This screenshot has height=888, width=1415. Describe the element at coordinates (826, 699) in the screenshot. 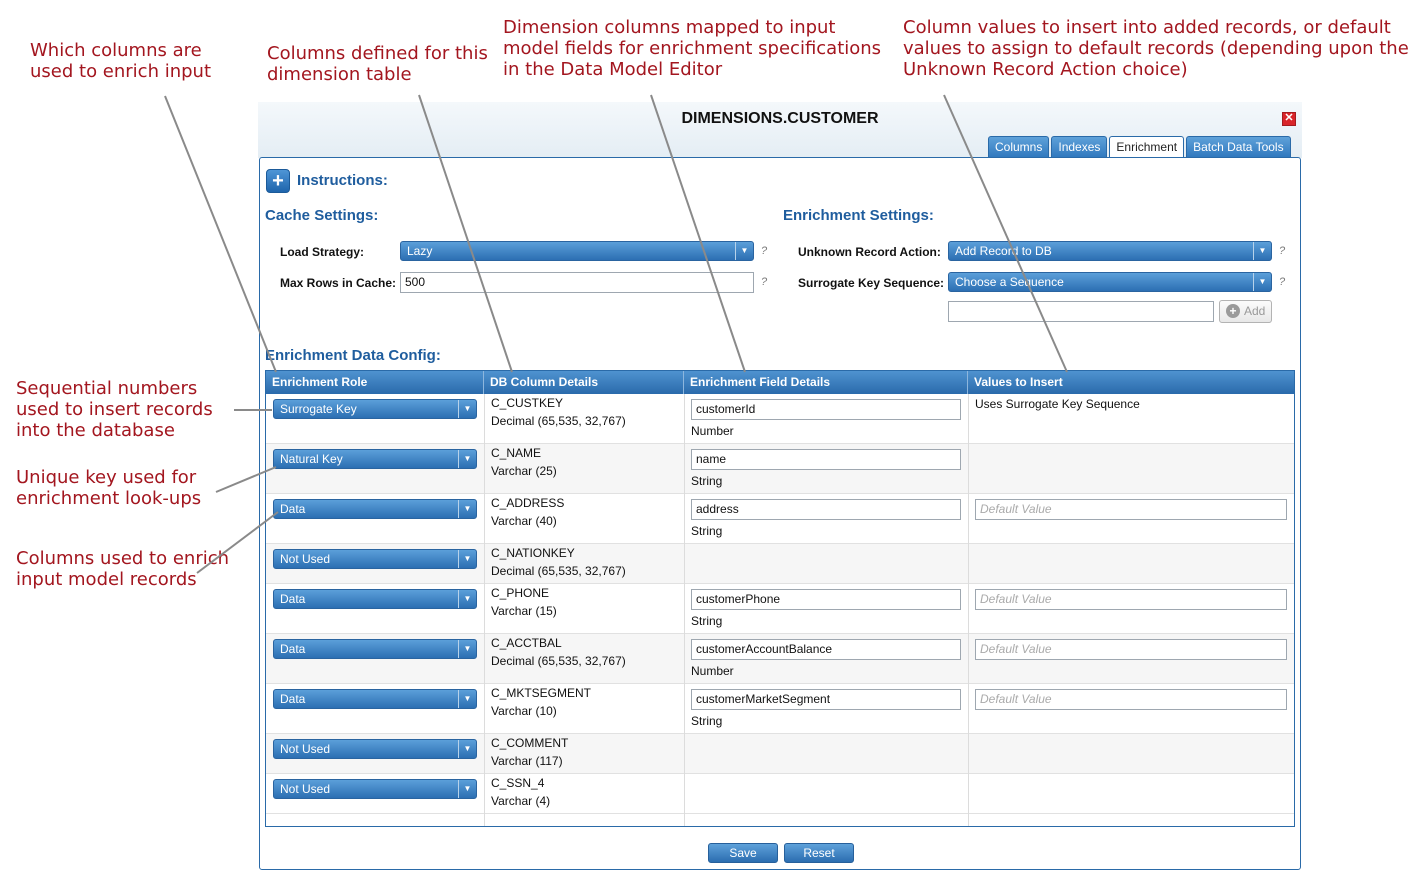

I see `enrichment-field-input: customerMarketSegment` at that location.